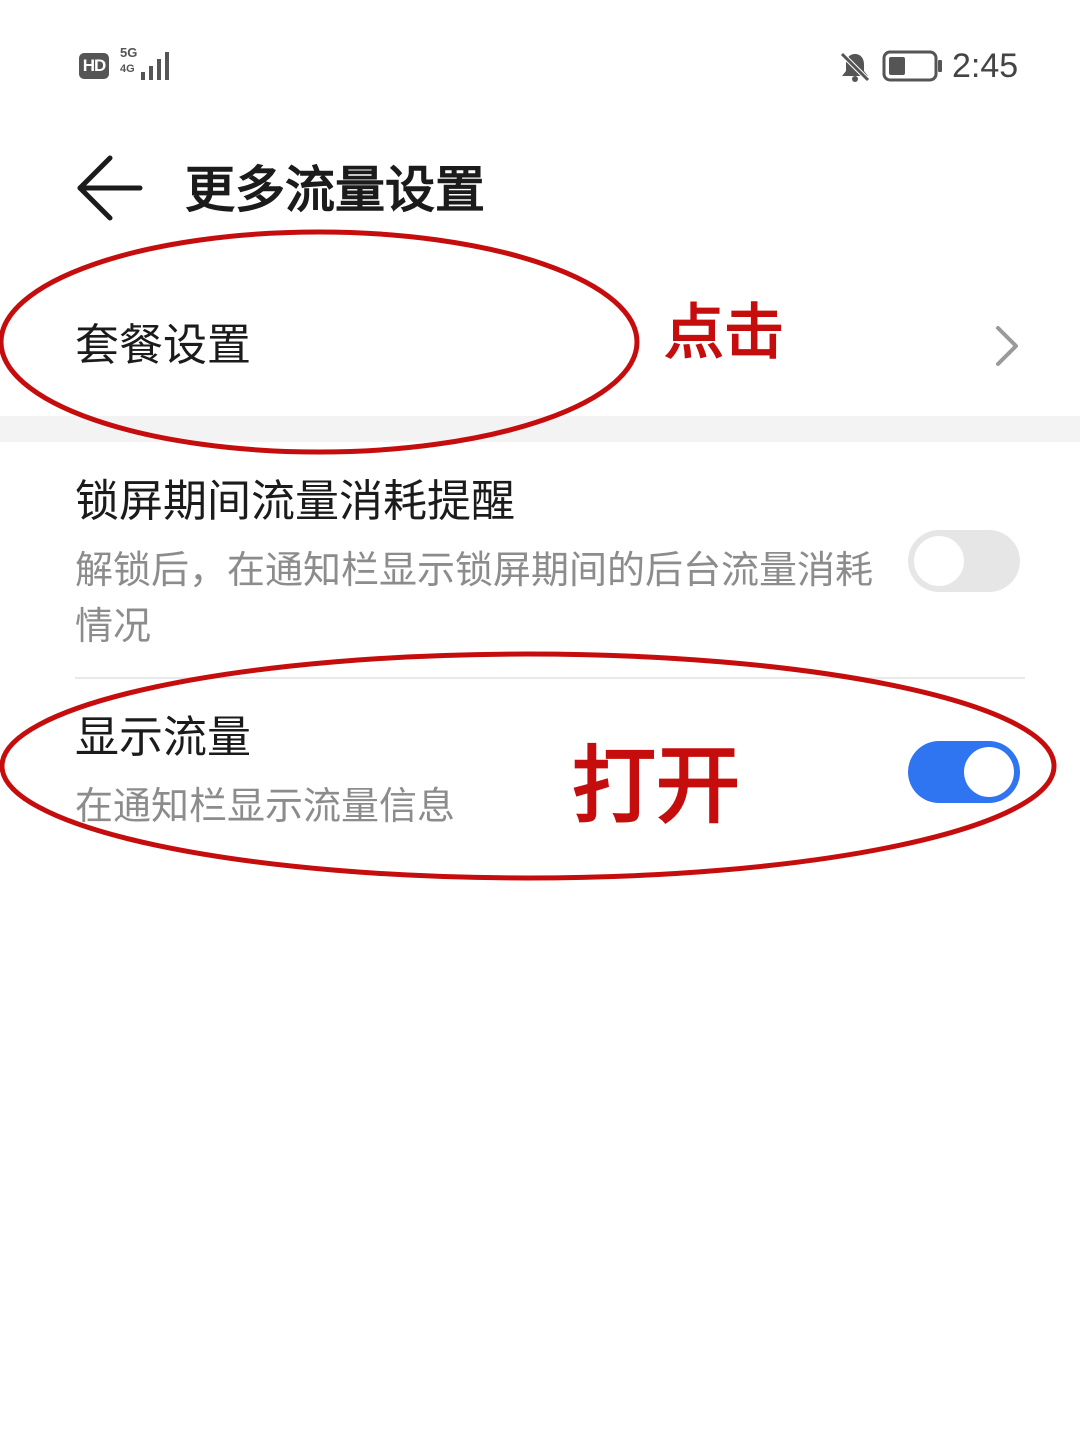  I want to click on page-title: 更多流量设置, so click(335, 190).